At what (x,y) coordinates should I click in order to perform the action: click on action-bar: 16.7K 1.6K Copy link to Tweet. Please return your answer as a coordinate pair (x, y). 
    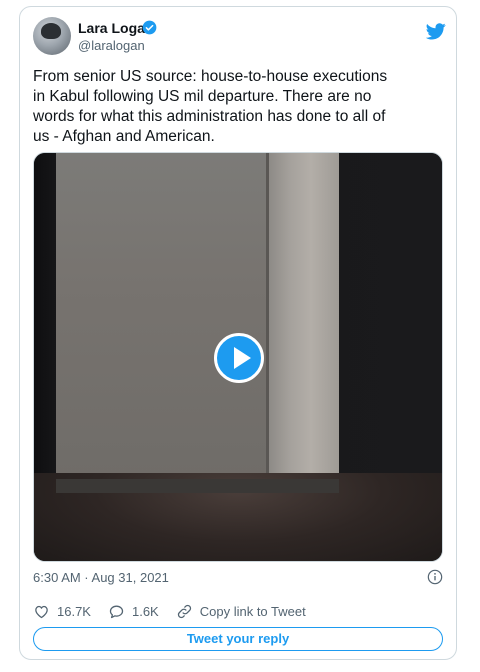
    Looking at the image, I should click on (178, 611).